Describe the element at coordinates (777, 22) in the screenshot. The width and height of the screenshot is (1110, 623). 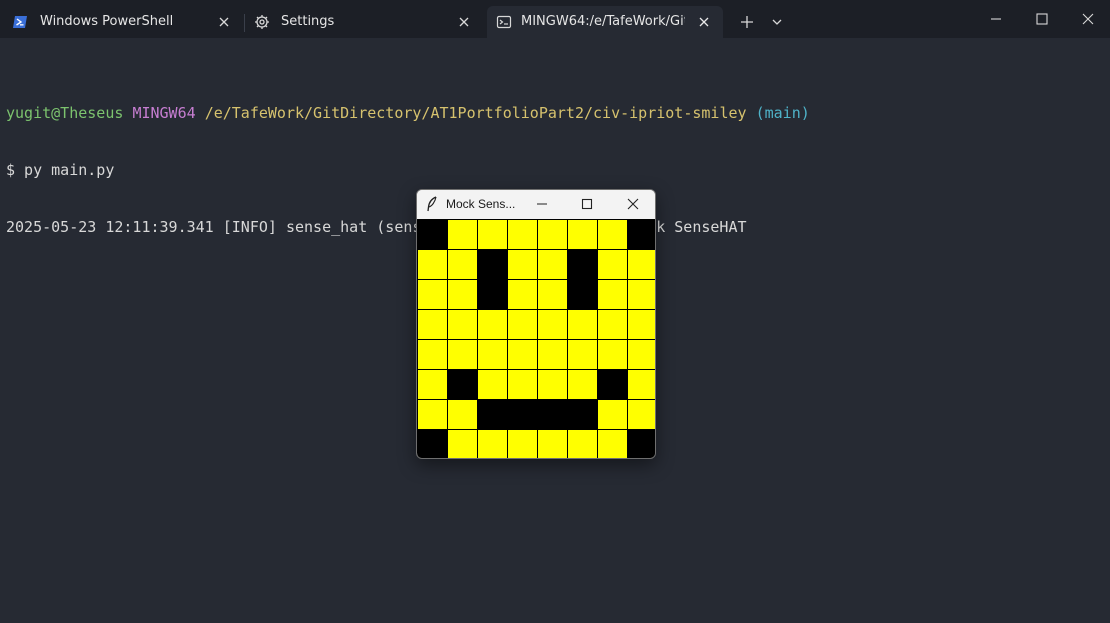
I see `chevron-down-icon` at that location.